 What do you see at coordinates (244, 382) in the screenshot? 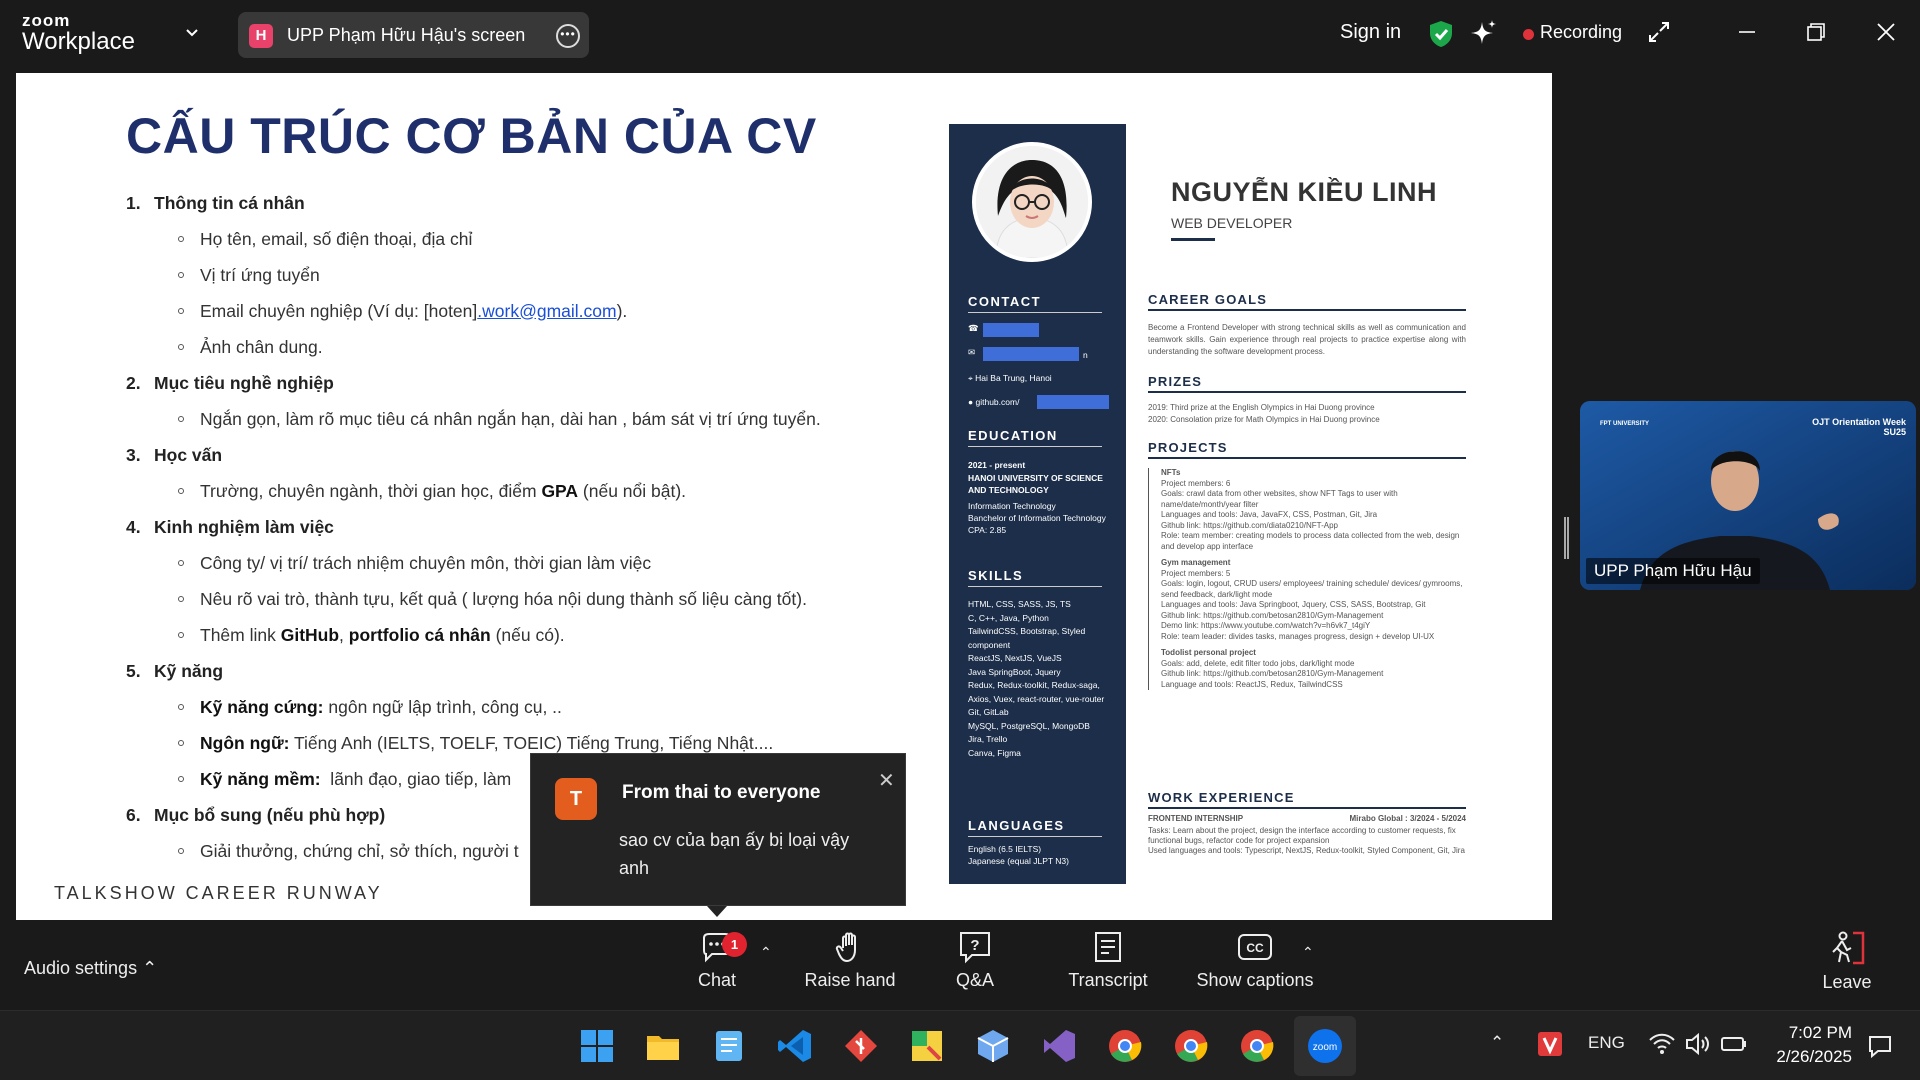
I see `section-label: Mục tiêu nghề nghiệp` at bounding box center [244, 382].